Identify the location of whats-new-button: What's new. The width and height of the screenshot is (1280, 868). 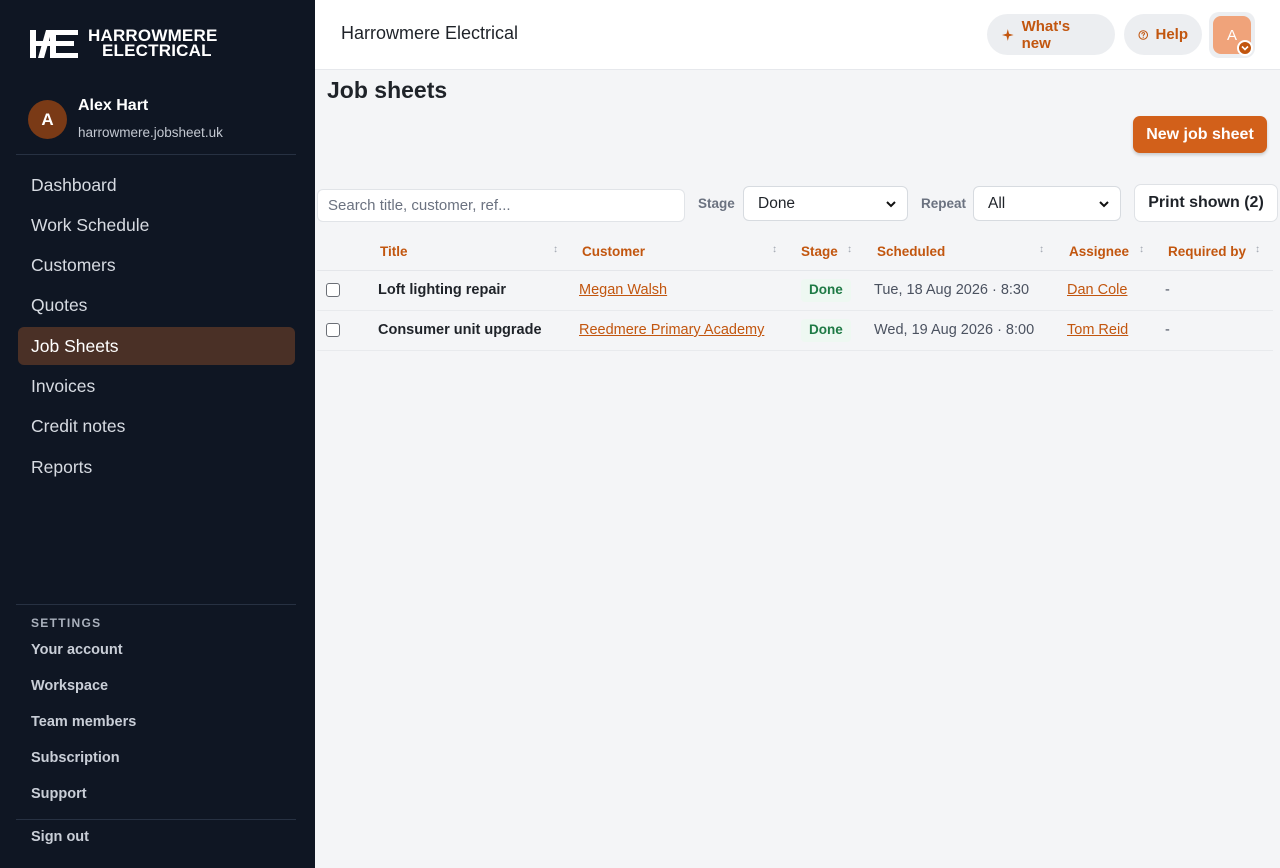
(1051, 34).